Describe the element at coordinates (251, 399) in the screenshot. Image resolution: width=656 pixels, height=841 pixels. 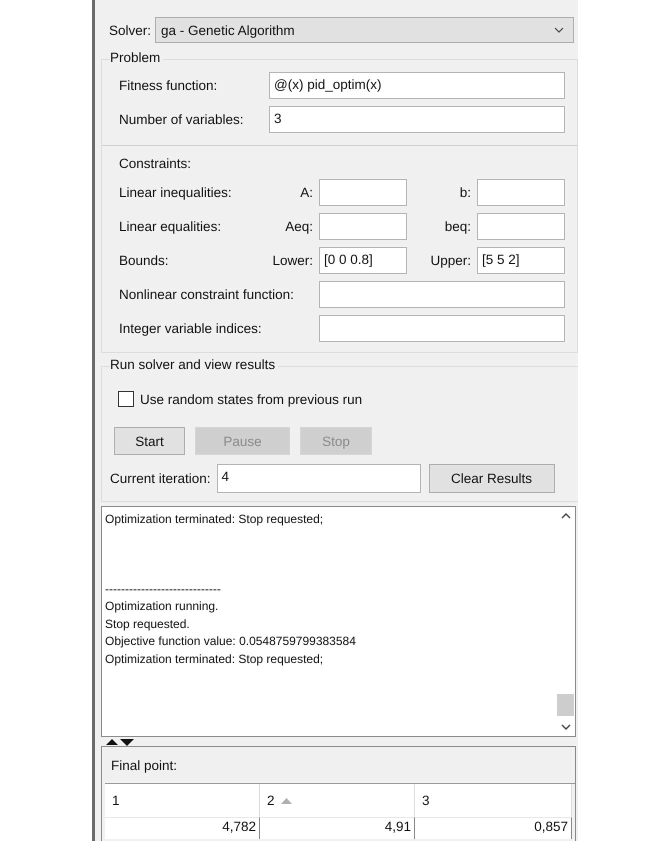
I see `checkbox-label: Use random states from previous run` at that location.